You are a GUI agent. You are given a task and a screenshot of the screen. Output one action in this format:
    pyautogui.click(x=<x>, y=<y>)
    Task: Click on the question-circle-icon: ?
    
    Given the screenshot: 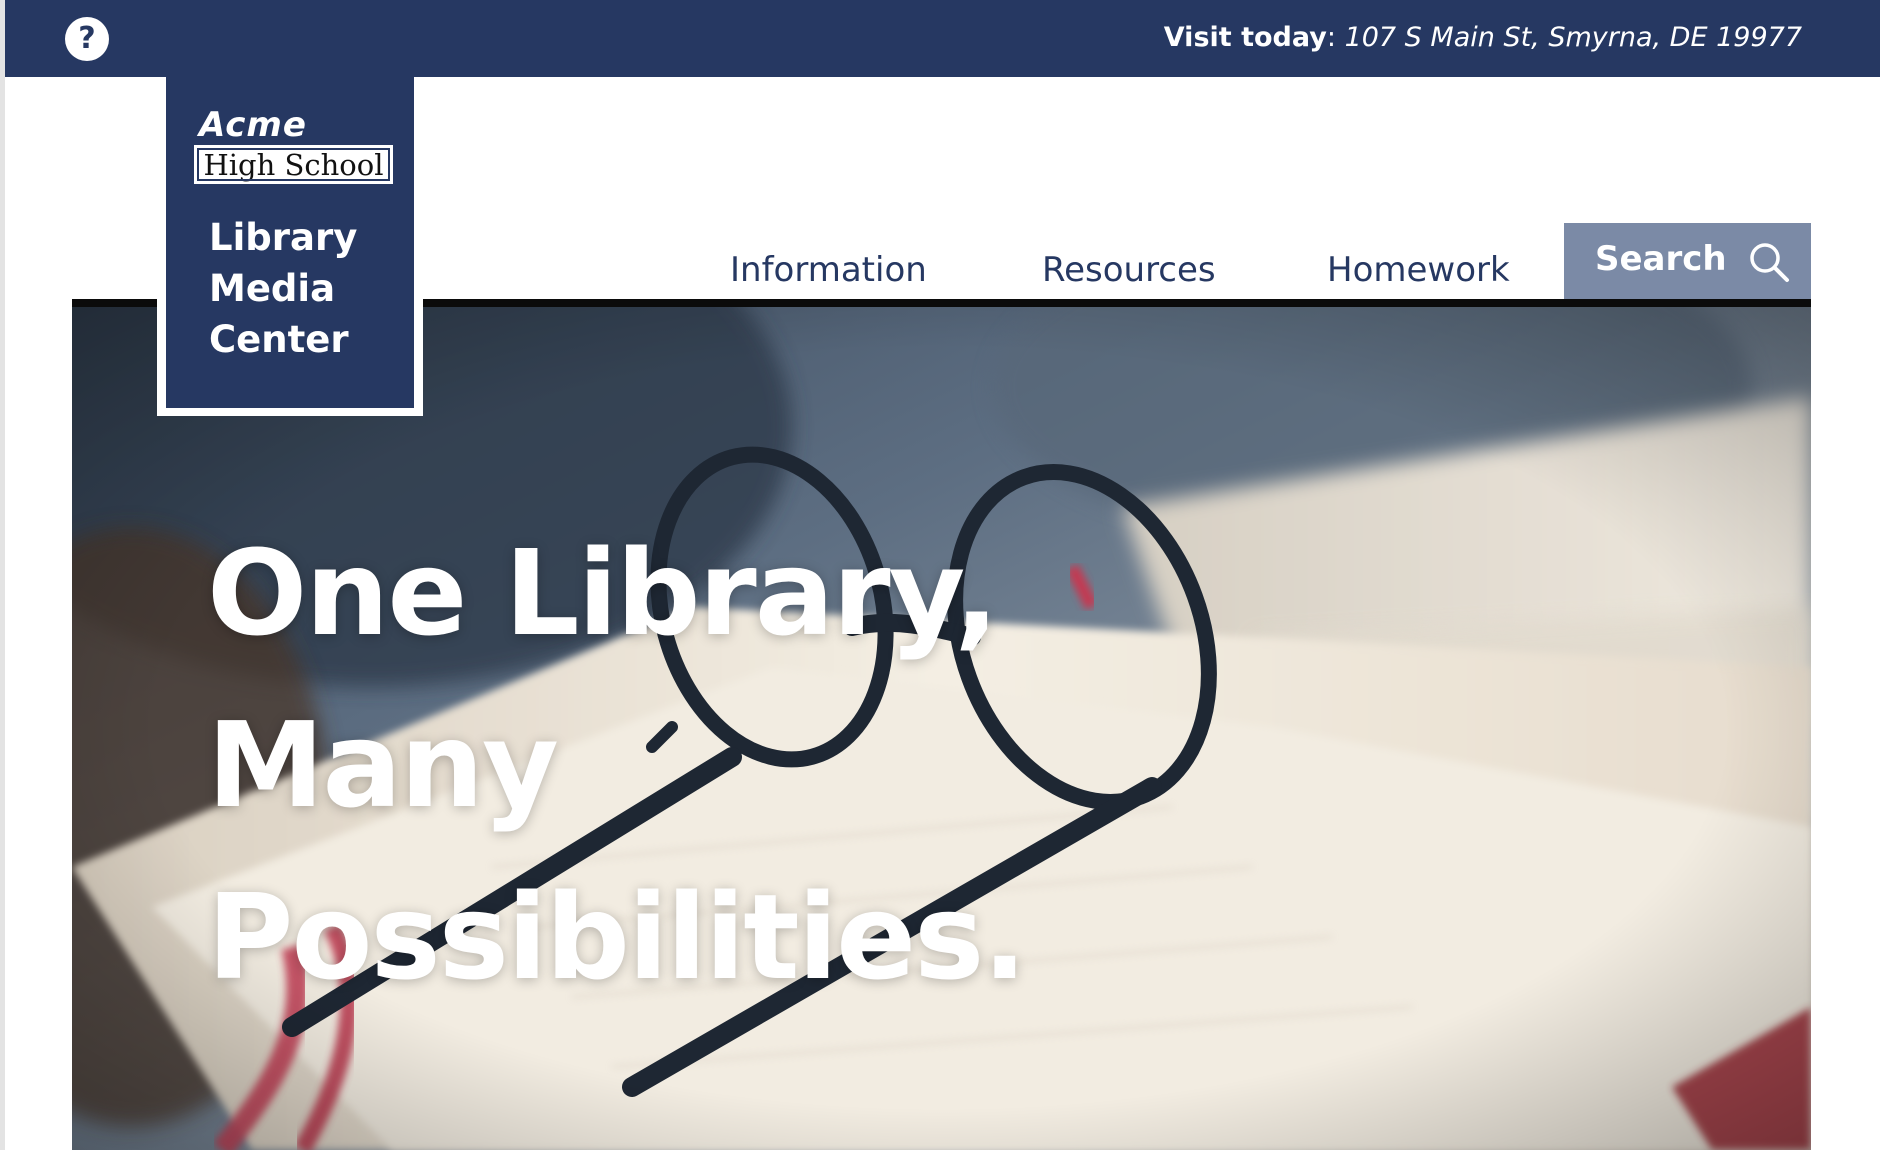 What is the action you would take?
    pyautogui.click(x=87, y=38)
    